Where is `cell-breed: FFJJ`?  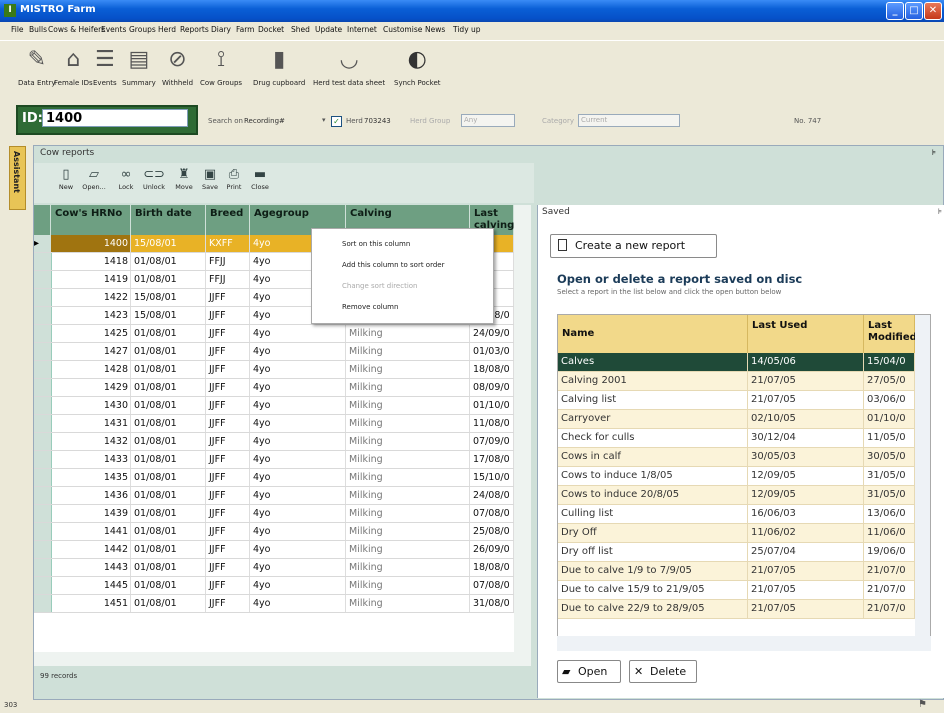
cell-breed: FFJJ is located at coordinates (228, 261).